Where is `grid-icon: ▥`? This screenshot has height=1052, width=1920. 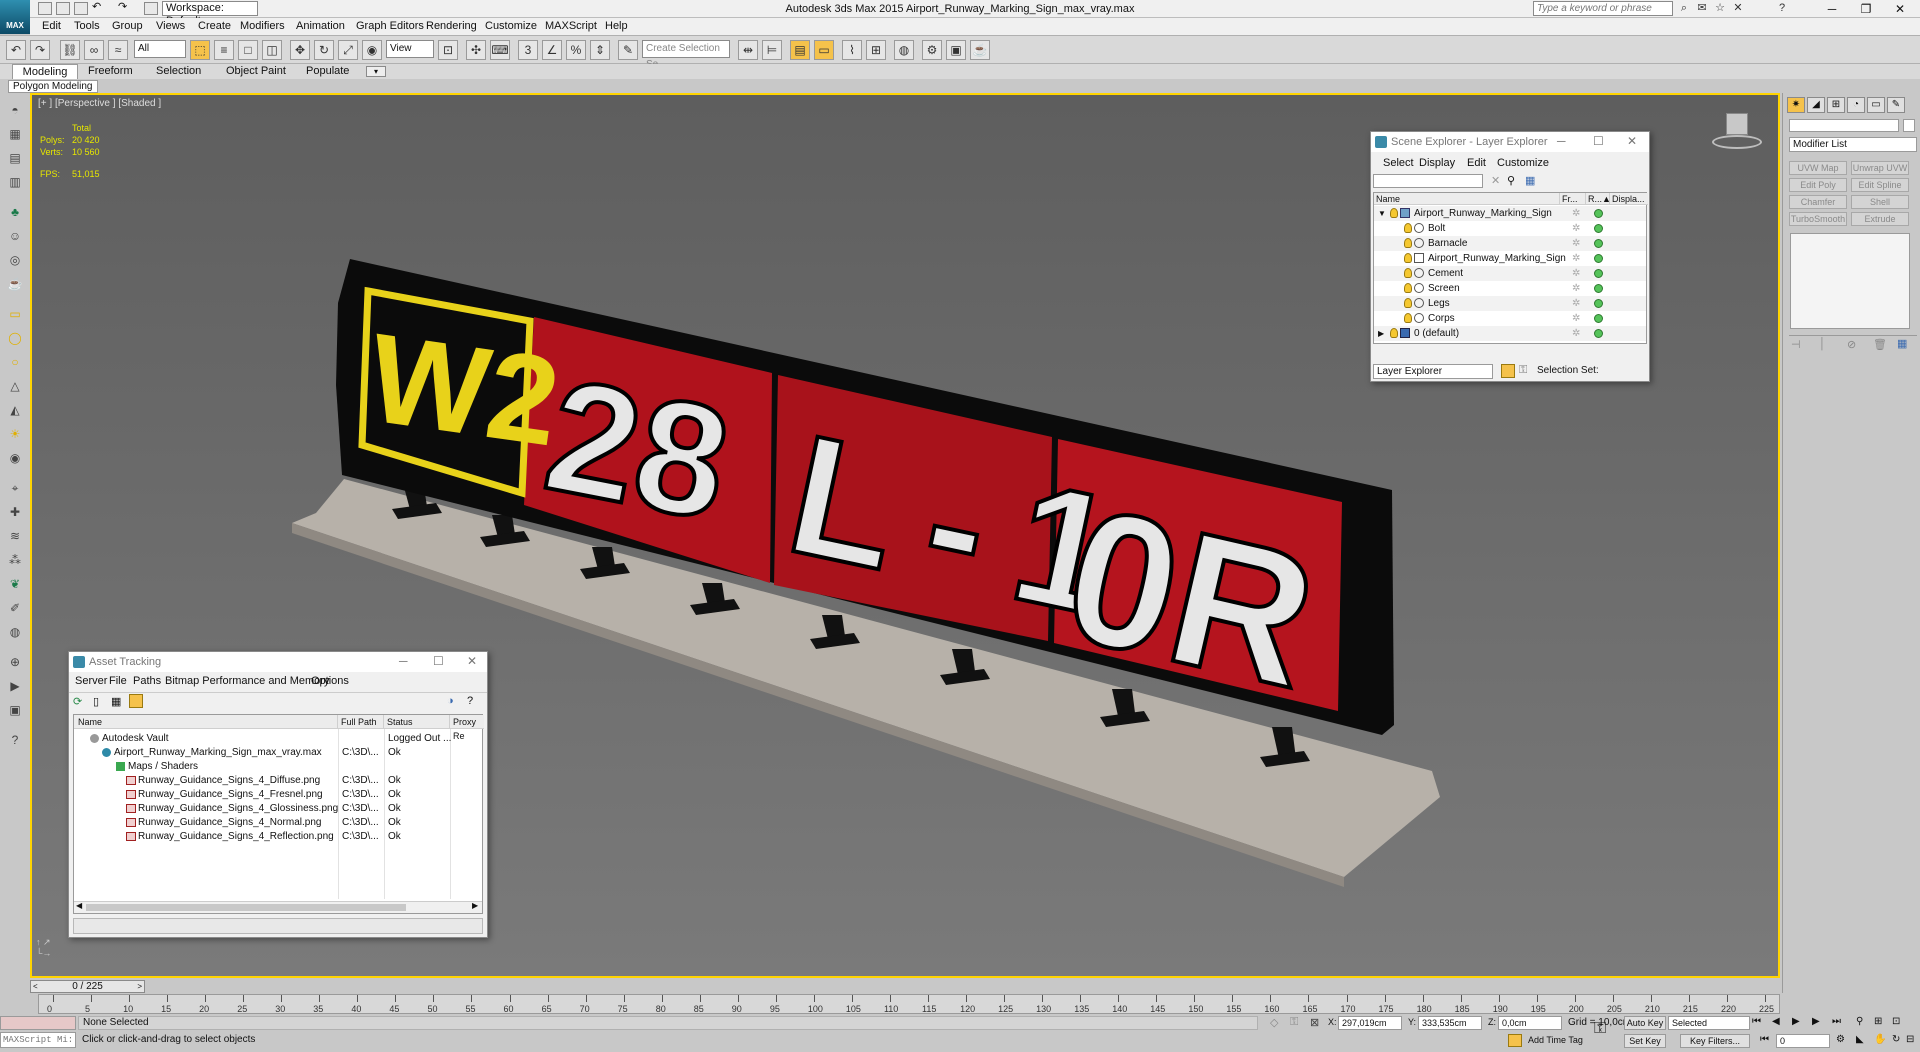 grid-icon: ▥ is located at coordinates (15, 182).